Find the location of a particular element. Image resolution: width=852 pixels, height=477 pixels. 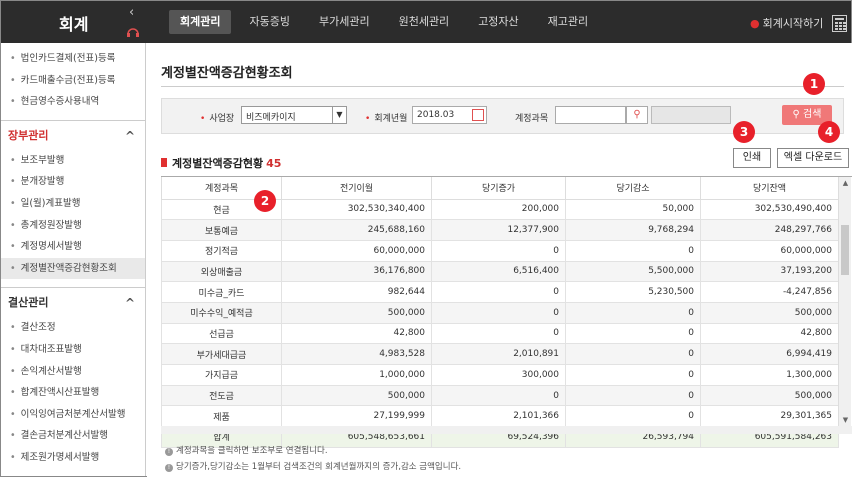

cell-account-name: 선급금 is located at coordinates (221, 333).